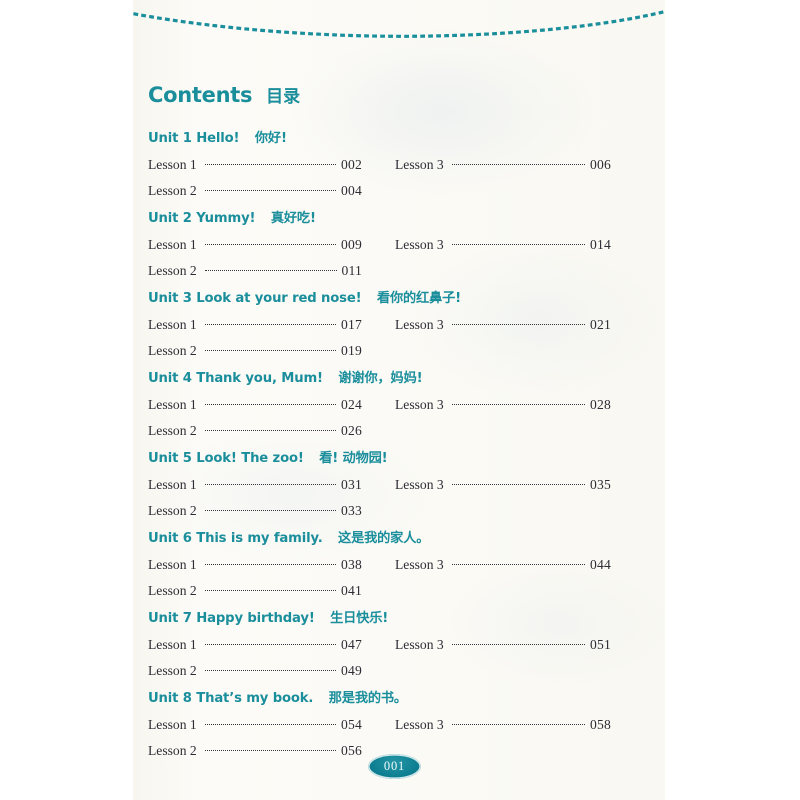 This screenshot has width=800, height=800. I want to click on lesson-page-number: 006, so click(600, 164).